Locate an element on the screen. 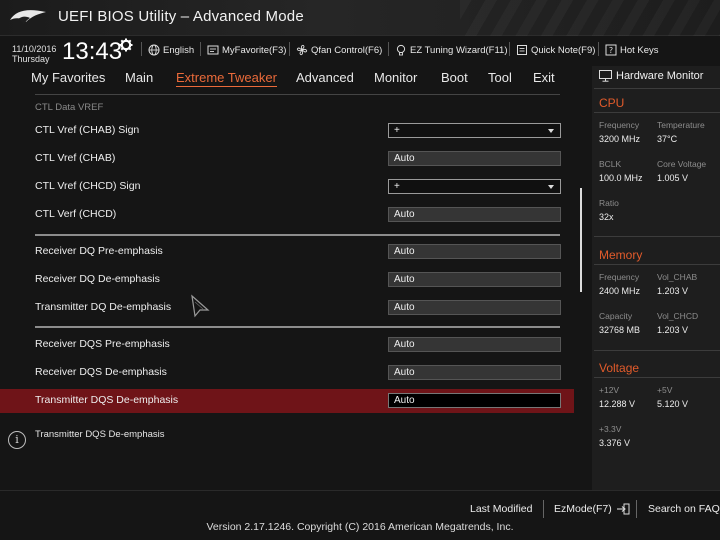 Image resolution: width=720 pixels, height=540 pixels. menu-boot: Boot is located at coordinates (454, 77).